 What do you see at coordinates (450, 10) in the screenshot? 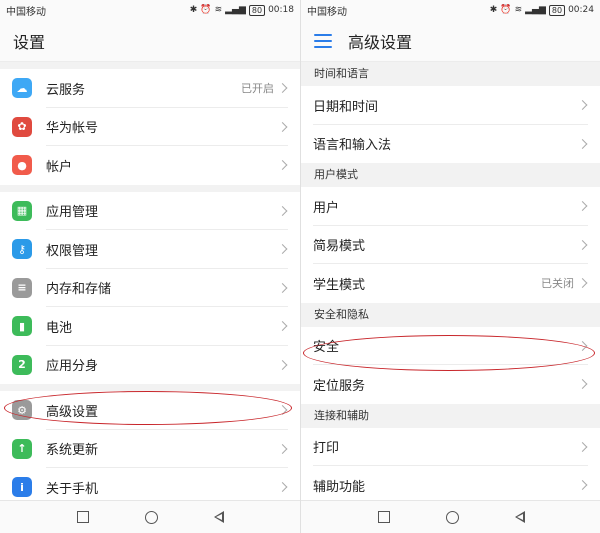
I see `status-bar: 中国移动 ✱ ⏰ ≋ ▂▄▆ 80 00:24` at bounding box center [450, 10].